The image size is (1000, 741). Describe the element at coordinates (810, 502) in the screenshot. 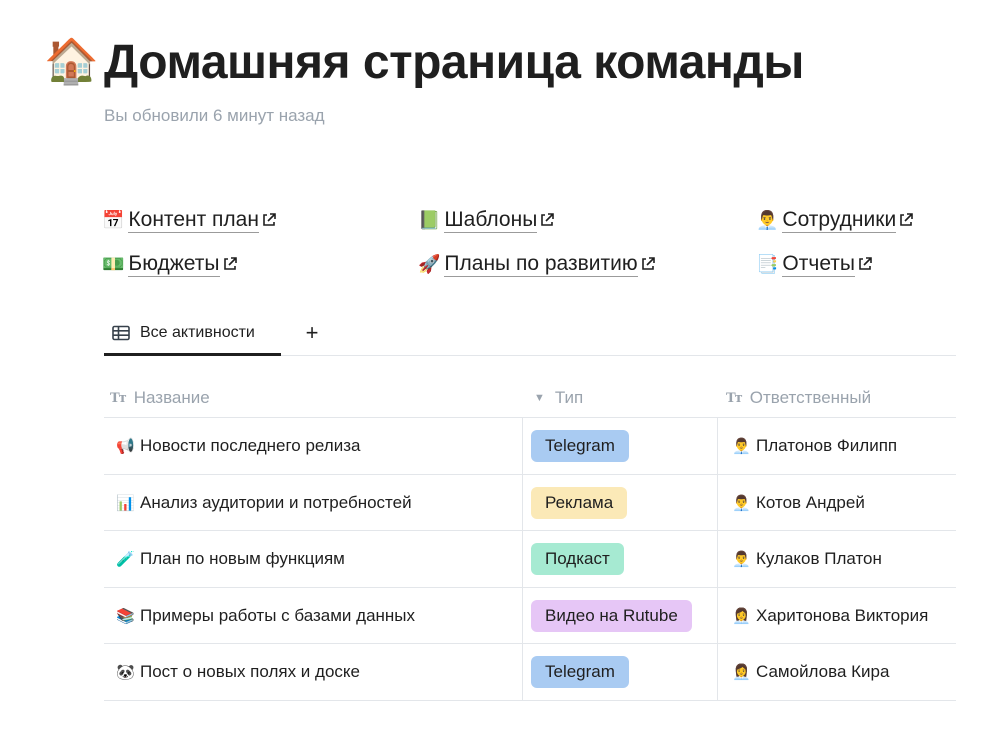

I see `owner-name: Котов Андрей` at that location.